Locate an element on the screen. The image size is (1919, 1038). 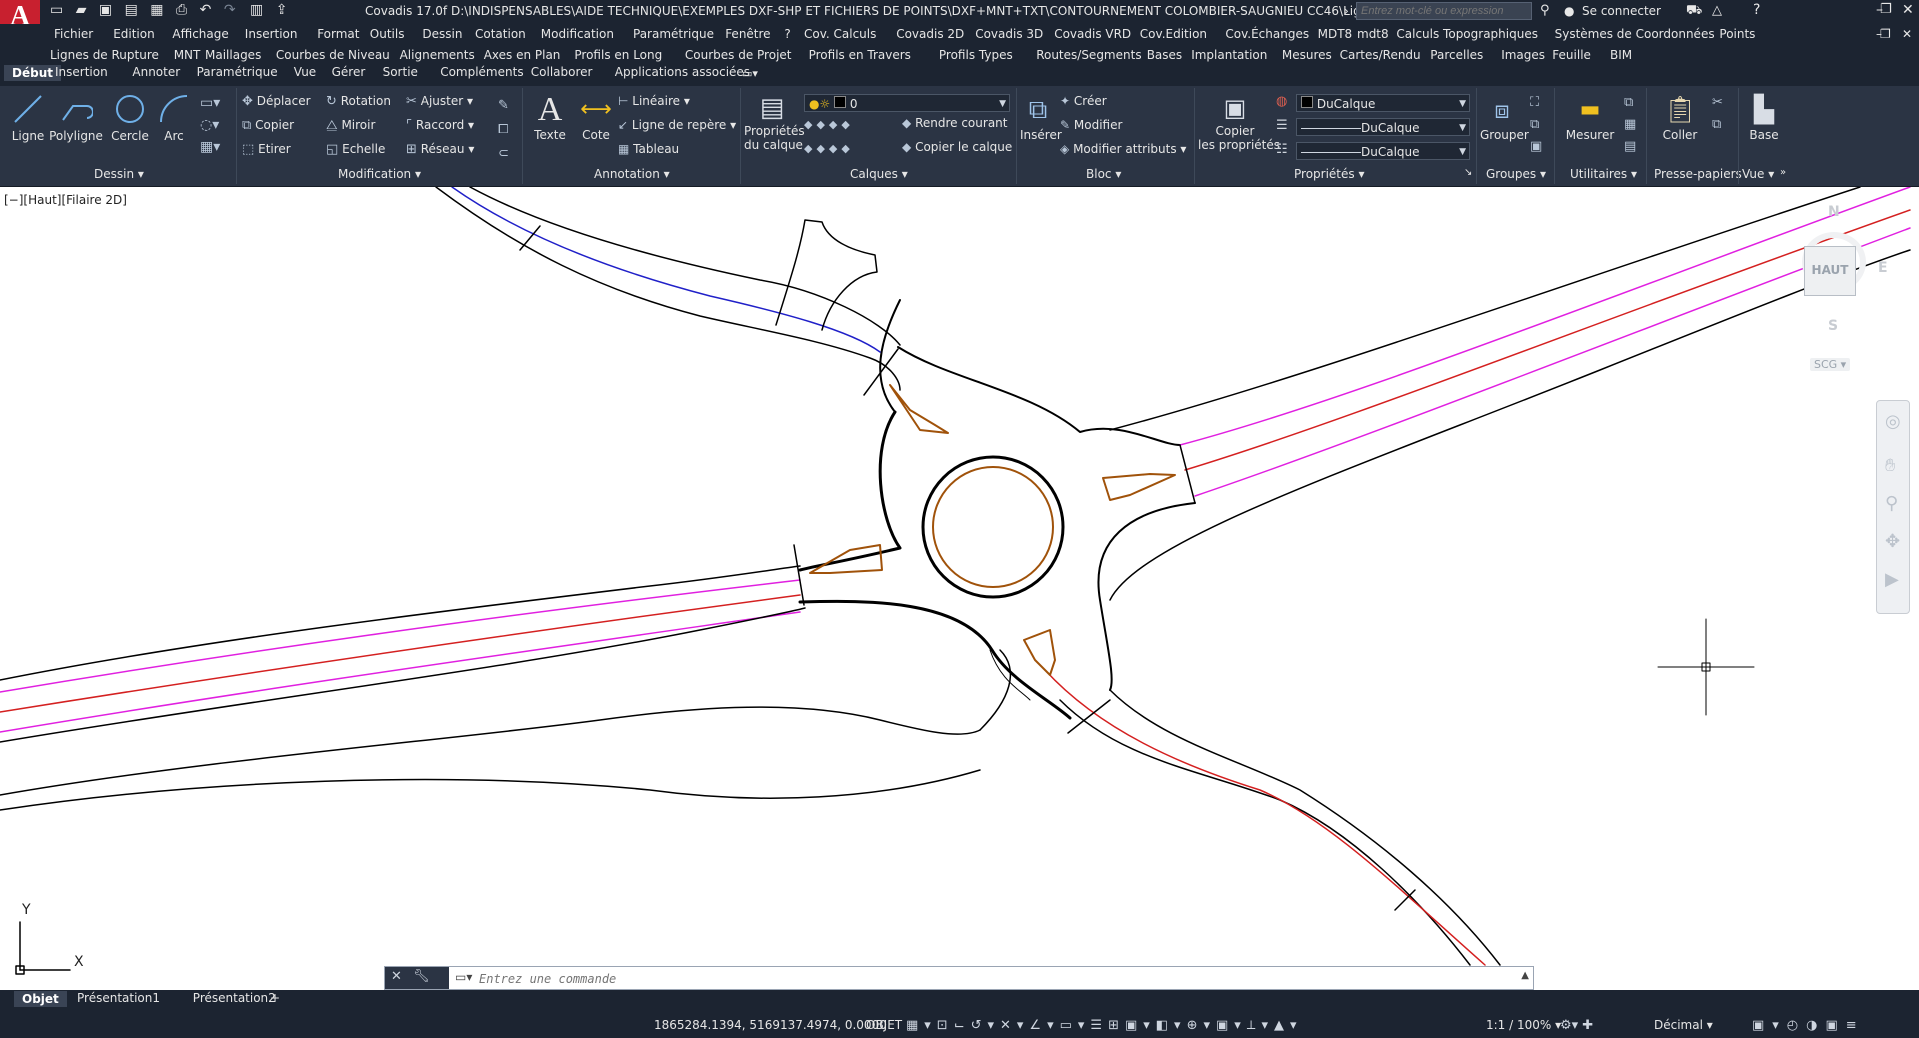
raccord-button: ⌜ Raccord ▾ is located at coordinates (440, 125).